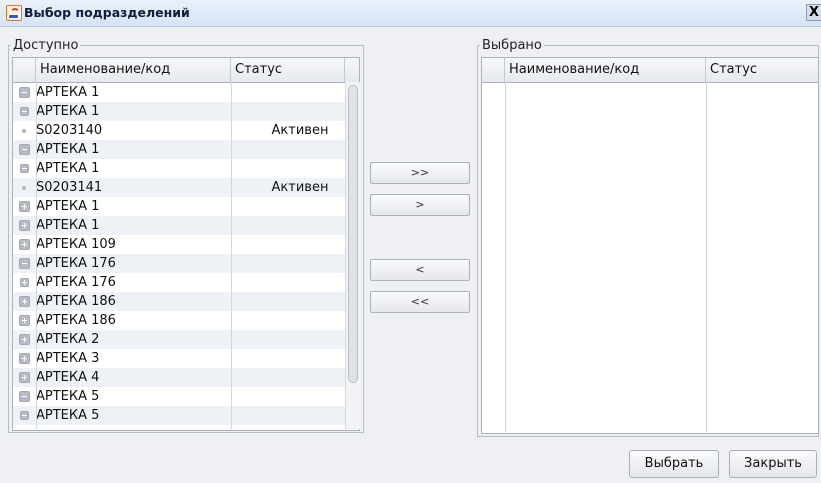 This screenshot has height=483, width=821. Describe the element at coordinates (46, 45) in the screenshot. I see `available-legend: Доступно` at that location.